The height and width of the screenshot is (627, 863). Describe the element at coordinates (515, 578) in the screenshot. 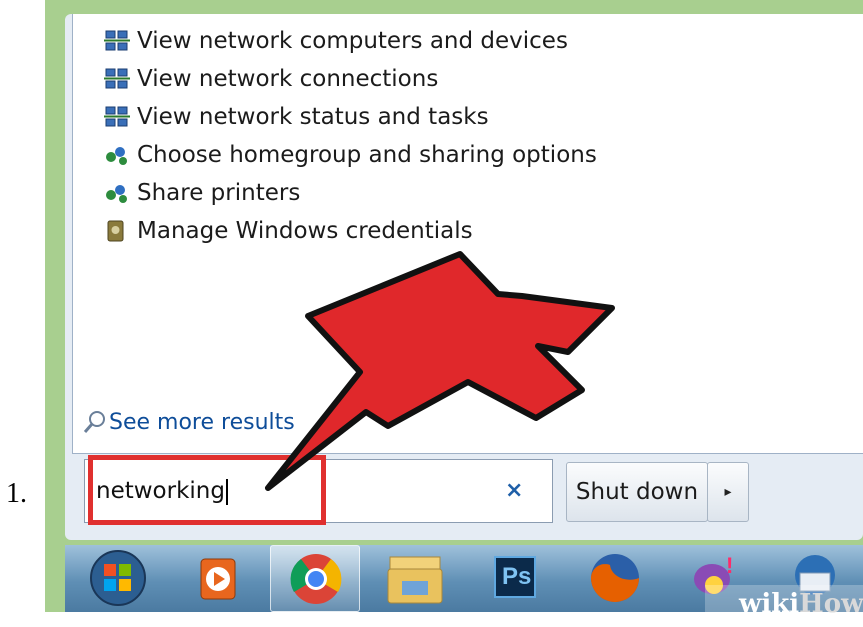

I see `taskbar-photoshop: Ps` at that location.